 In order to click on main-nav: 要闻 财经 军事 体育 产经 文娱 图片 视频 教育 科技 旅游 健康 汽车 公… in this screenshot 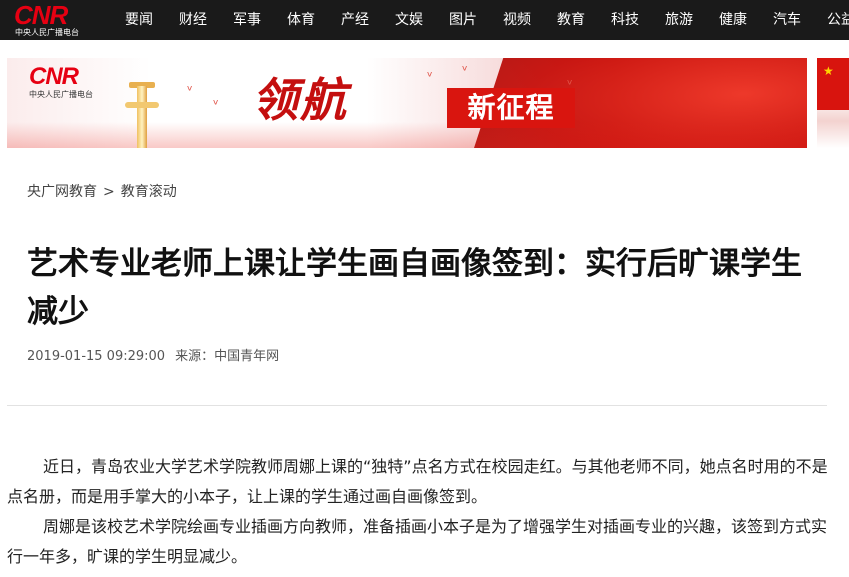, I will do `click(480, 20)`.